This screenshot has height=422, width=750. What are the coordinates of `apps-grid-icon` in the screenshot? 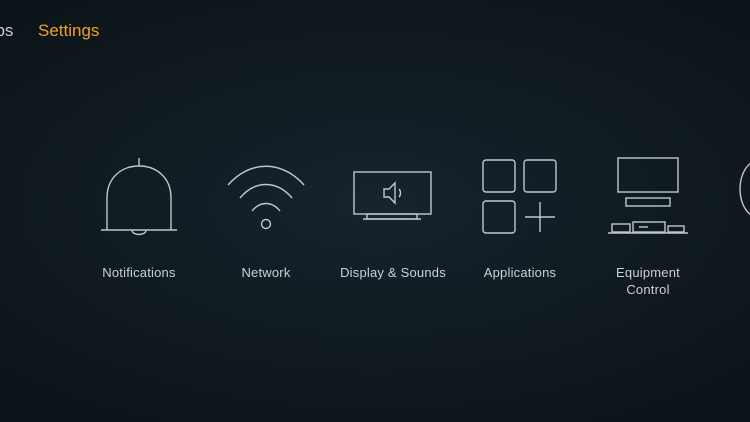 It's located at (520, 196).